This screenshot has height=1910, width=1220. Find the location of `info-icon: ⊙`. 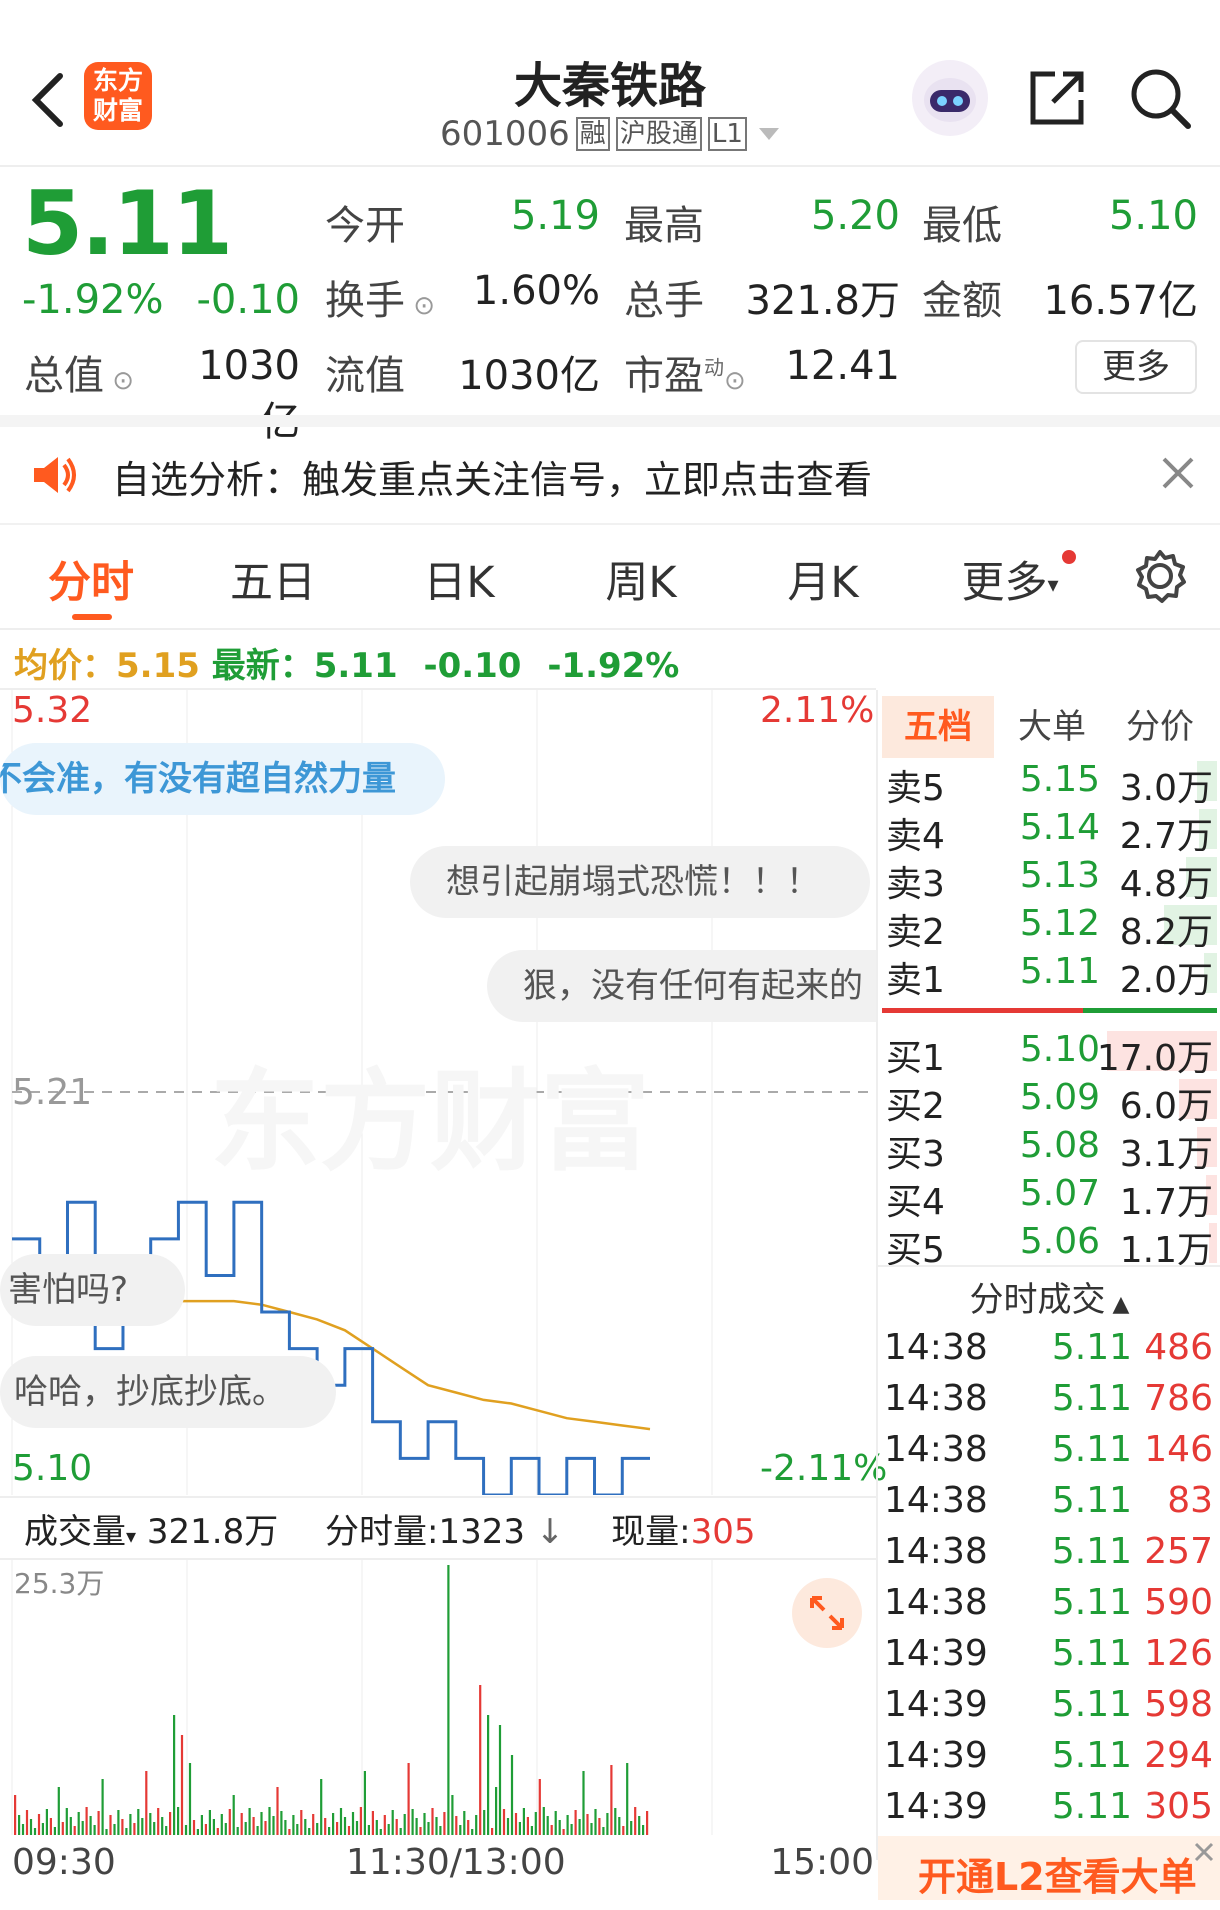

info-icon: ⊙ is located at coordinates (119, 381).